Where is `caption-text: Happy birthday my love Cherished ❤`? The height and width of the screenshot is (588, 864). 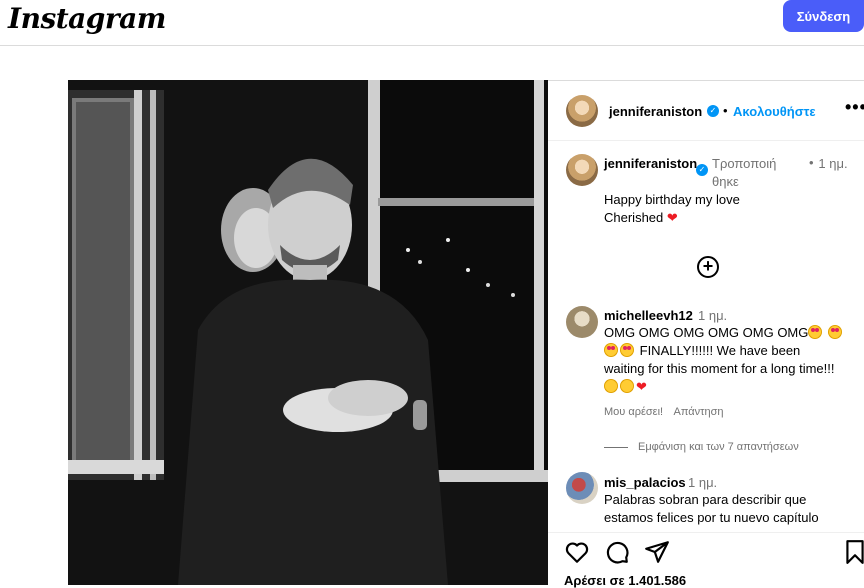
caption-text: Happy birthday my love Cherished ❤ is located at coordinates (729, 209).